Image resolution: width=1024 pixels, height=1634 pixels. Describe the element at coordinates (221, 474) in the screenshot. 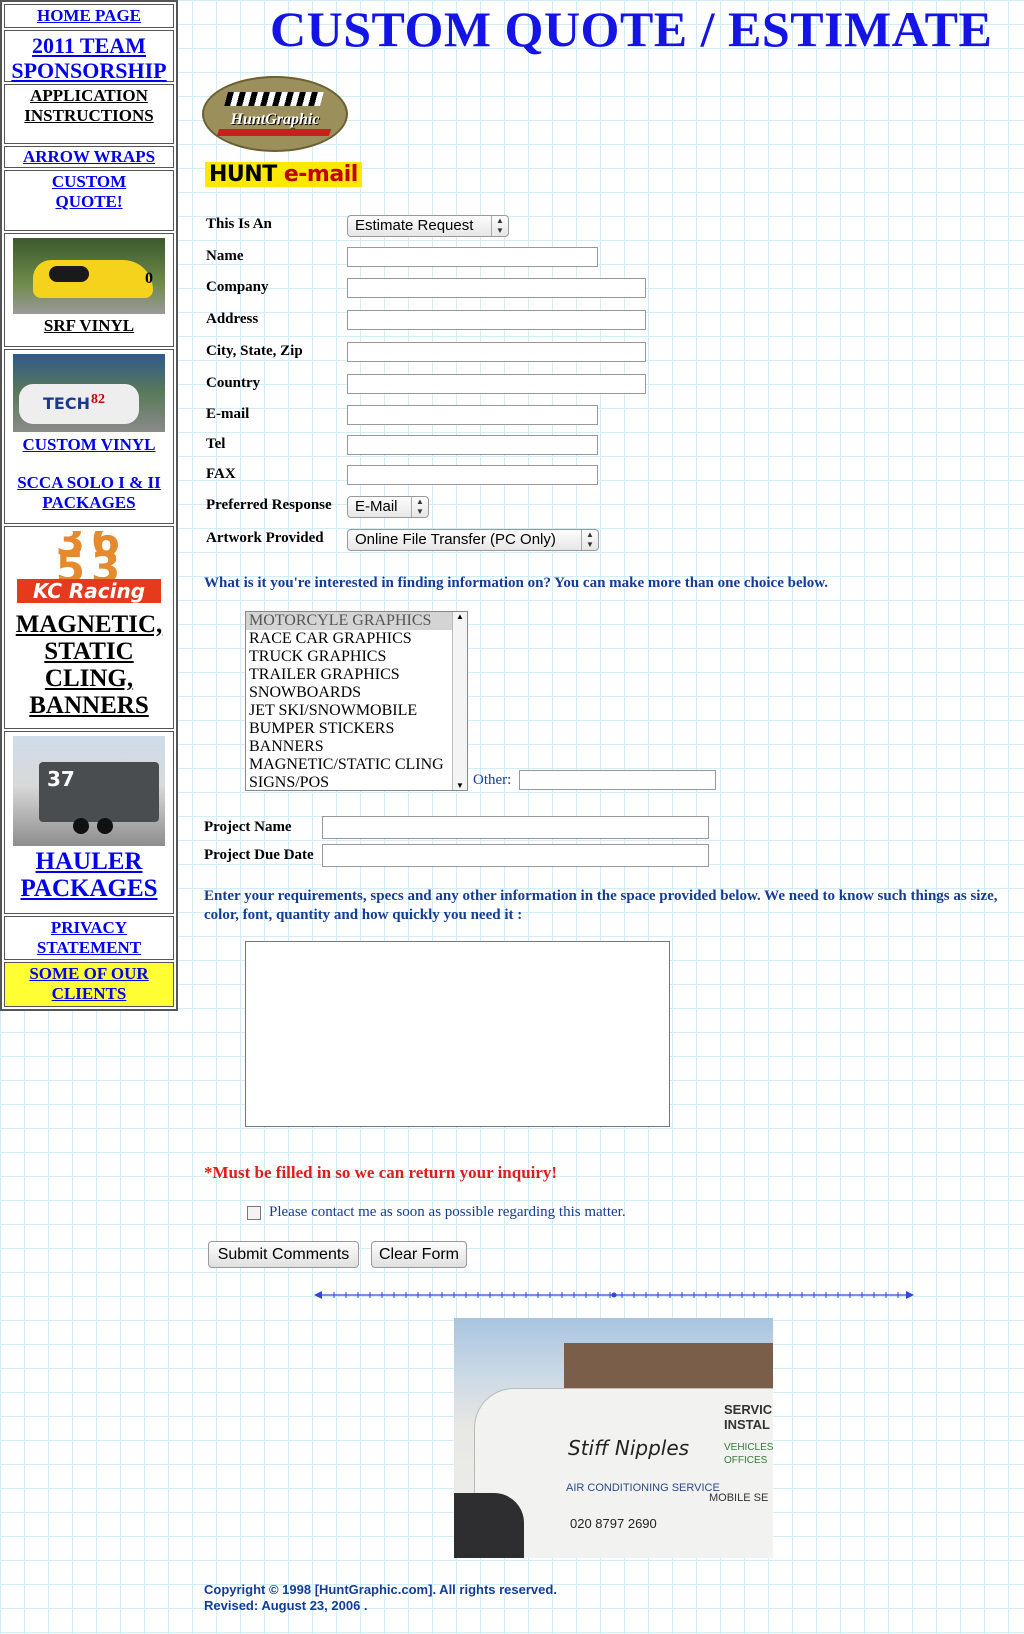

I see `fax-label: FAX` at that location.